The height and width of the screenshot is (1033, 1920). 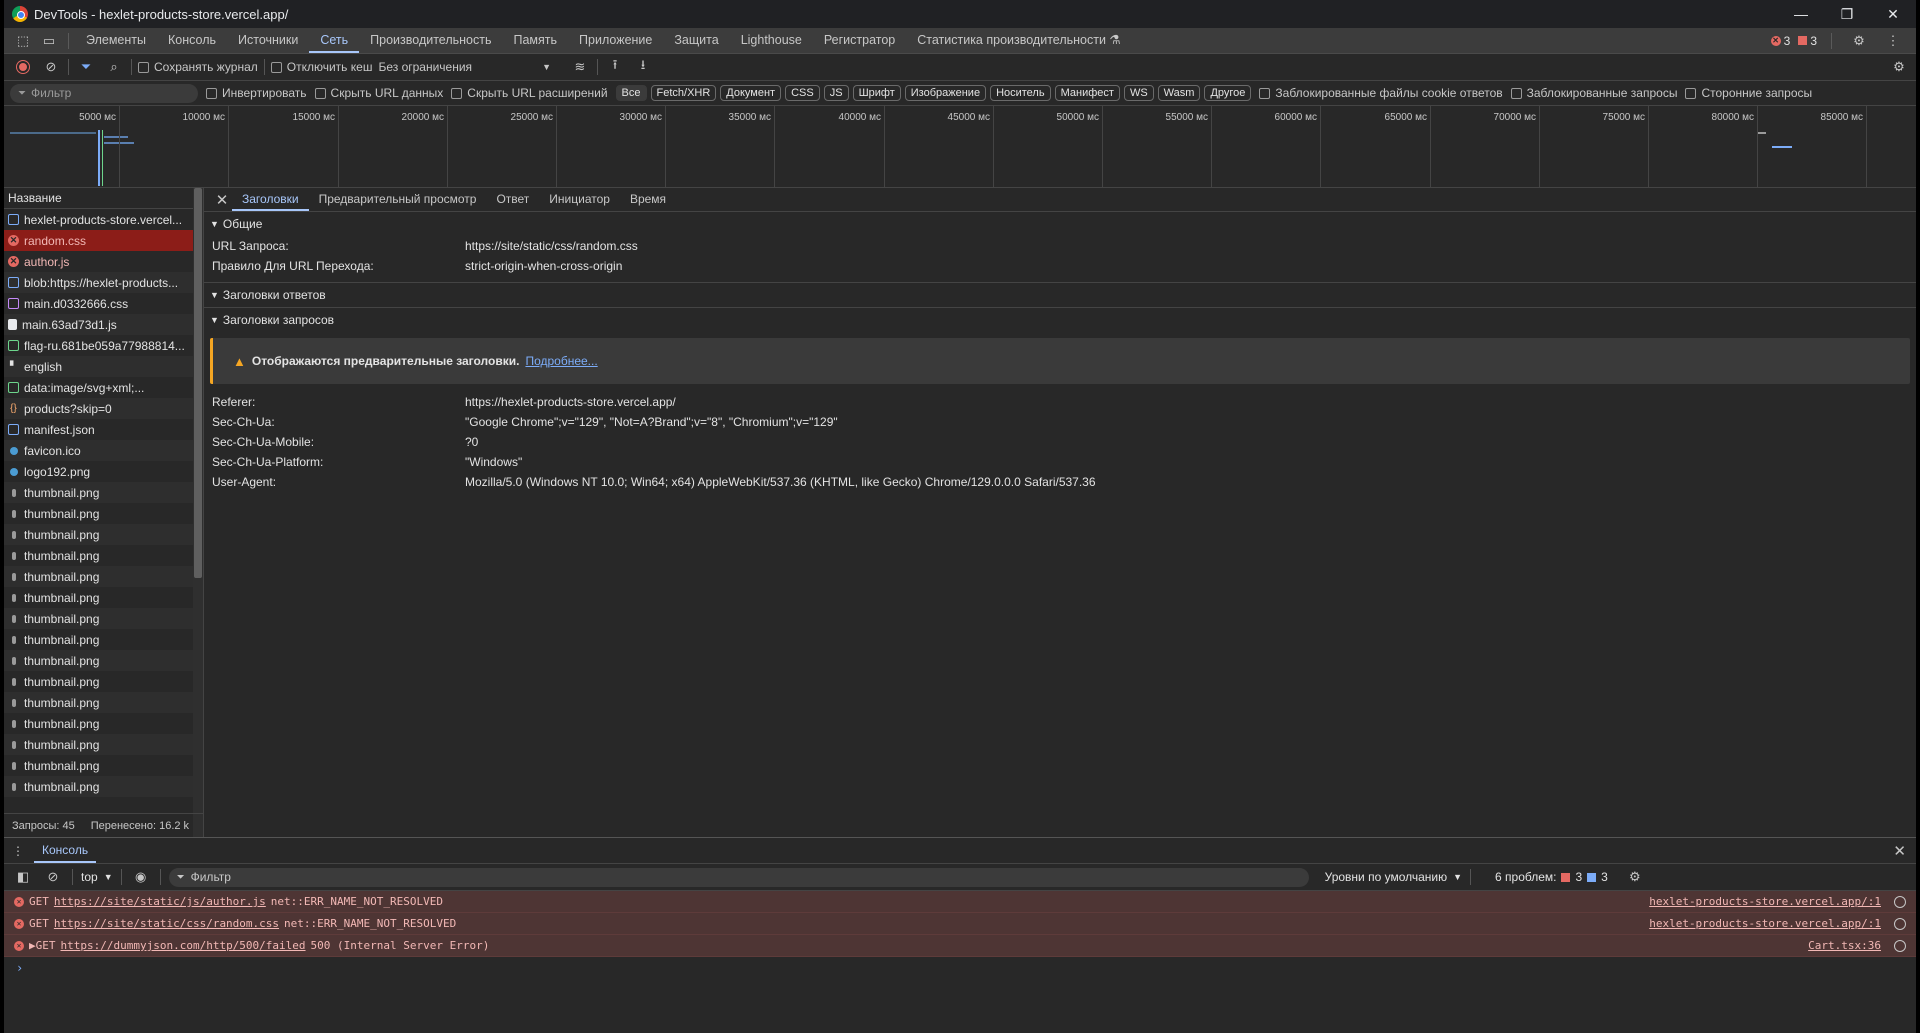 What do you see at coordinates (270, 199) in the screenshot?
I see `details-tab: Заголовки` at bounding box center [270, 199].